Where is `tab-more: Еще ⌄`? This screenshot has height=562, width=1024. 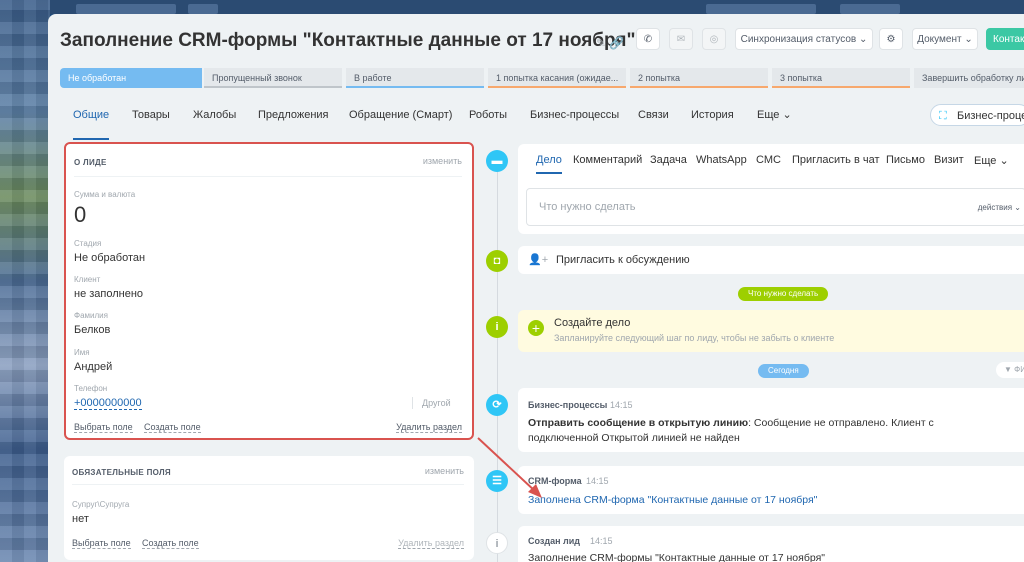 tab-more: Еще ⌄ is located at coordinates (774, 123).